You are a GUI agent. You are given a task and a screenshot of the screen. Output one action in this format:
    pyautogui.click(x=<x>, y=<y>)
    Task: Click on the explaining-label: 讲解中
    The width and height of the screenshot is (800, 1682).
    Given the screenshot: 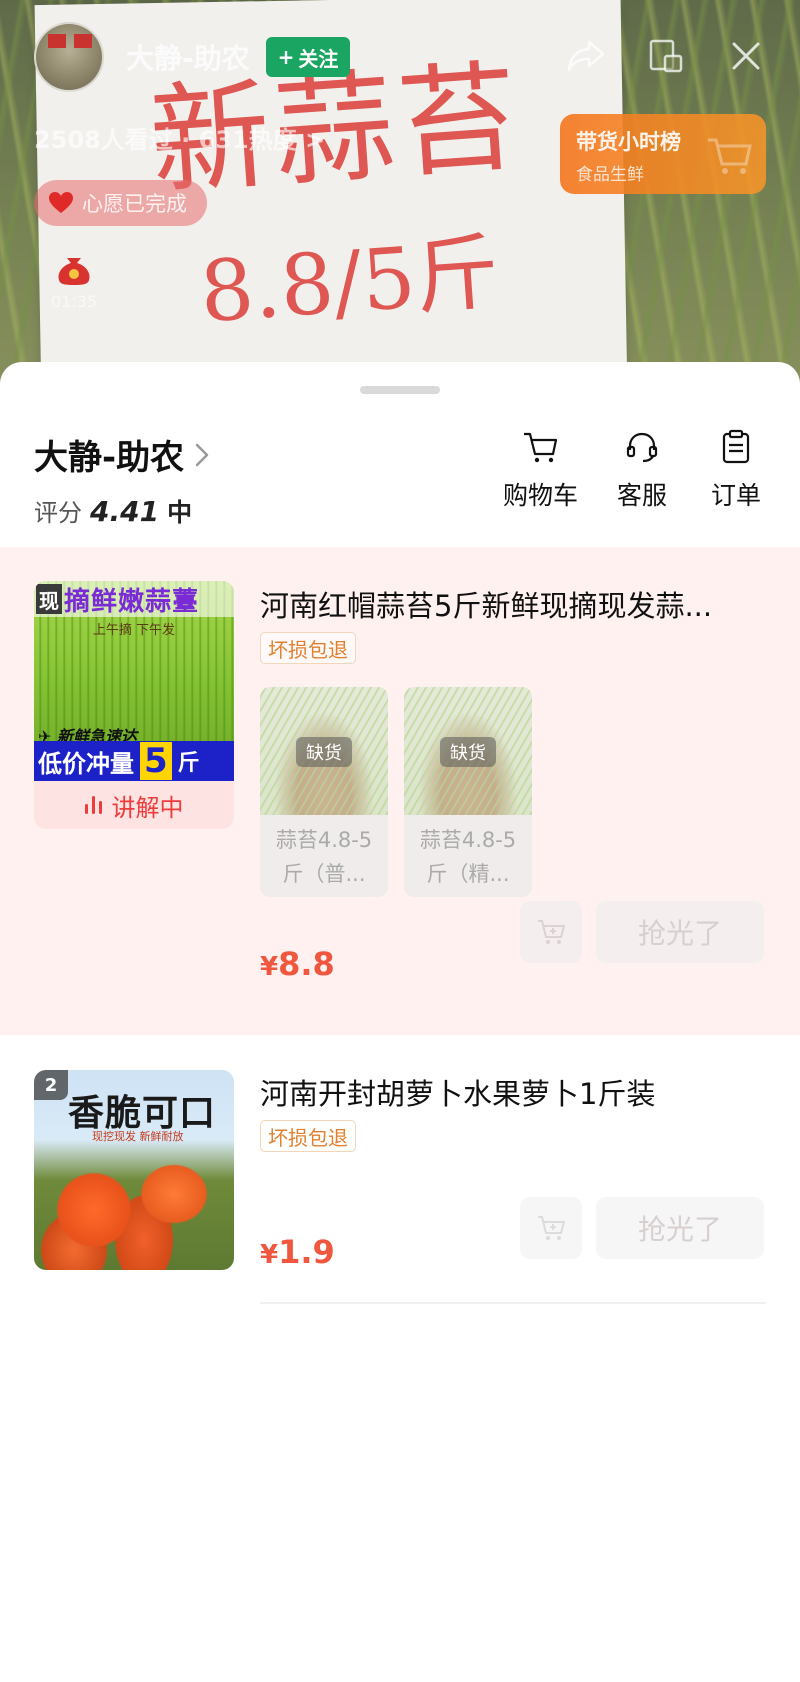 What is the action you would take?
    pyautogui.click(x=147, y=807)
    